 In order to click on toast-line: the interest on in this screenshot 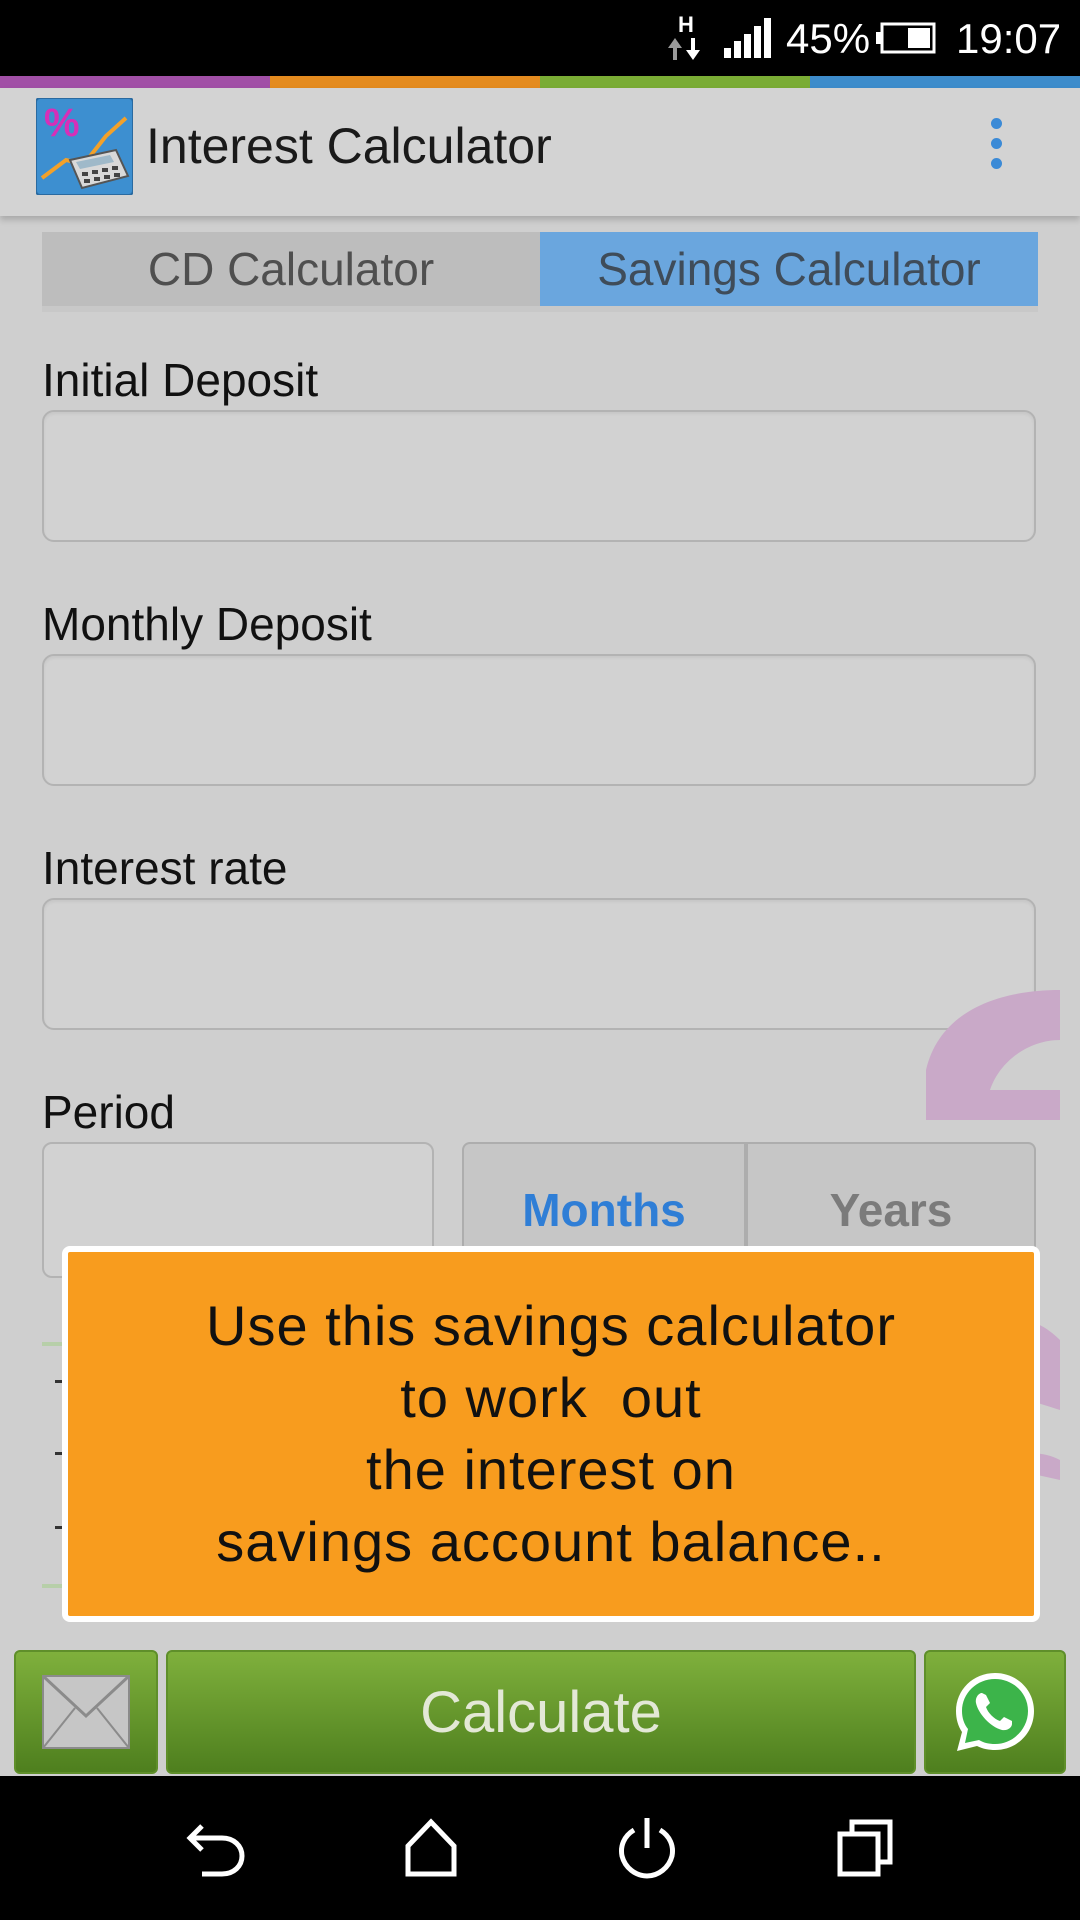, I will do `click(551, 1469)`.